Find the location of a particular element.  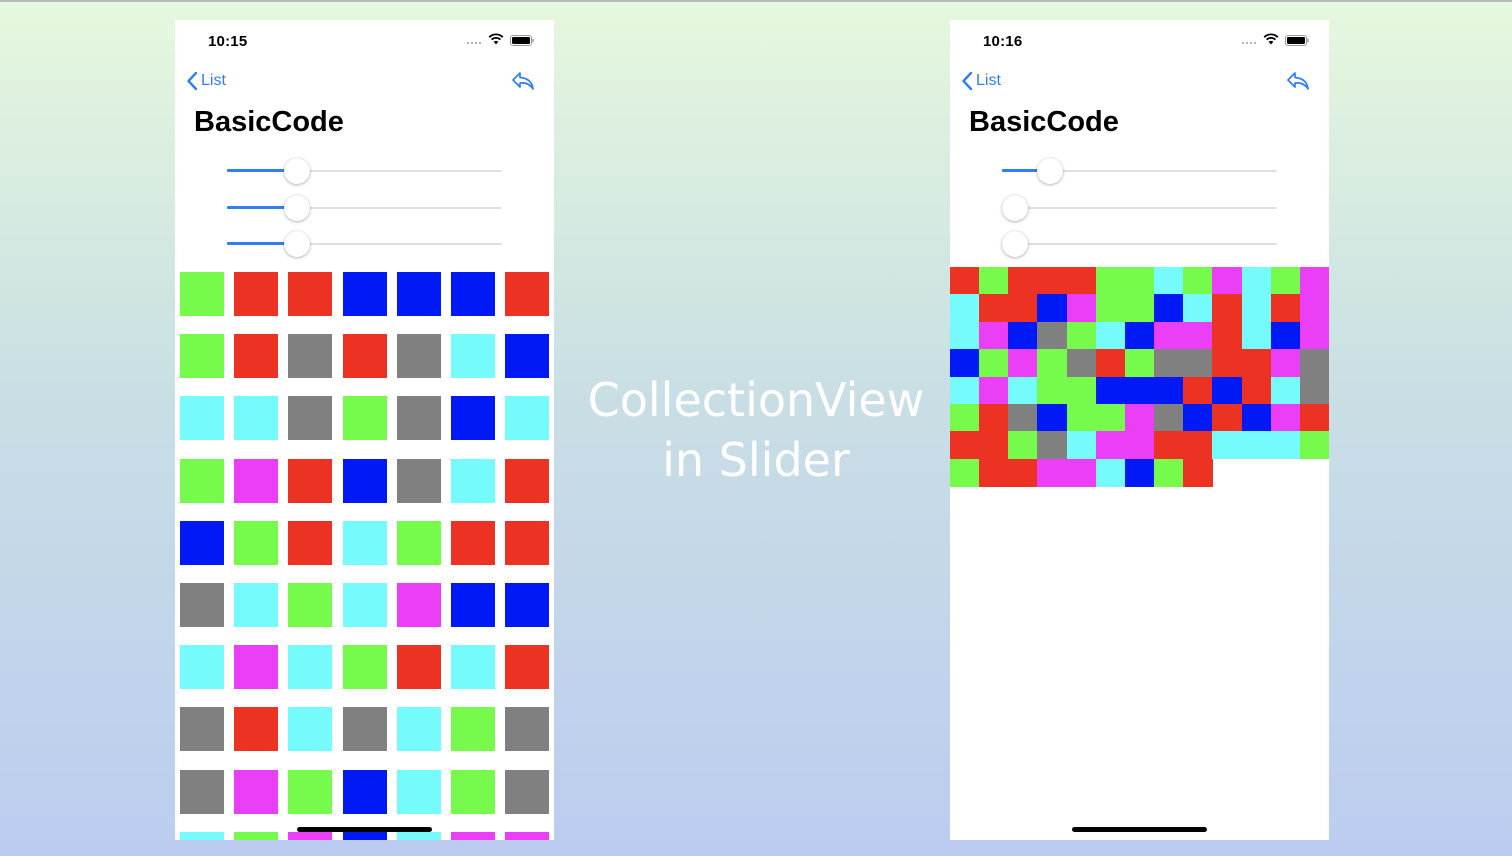

home-indicator is located at coordinates (364, 829).